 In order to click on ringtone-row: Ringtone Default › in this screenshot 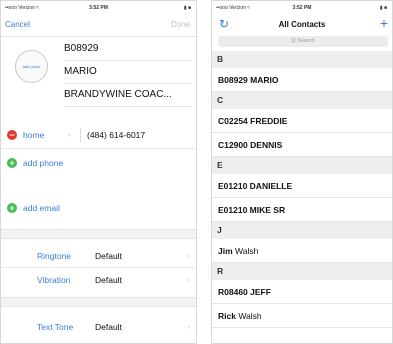, I will do `click(98, 256)`.